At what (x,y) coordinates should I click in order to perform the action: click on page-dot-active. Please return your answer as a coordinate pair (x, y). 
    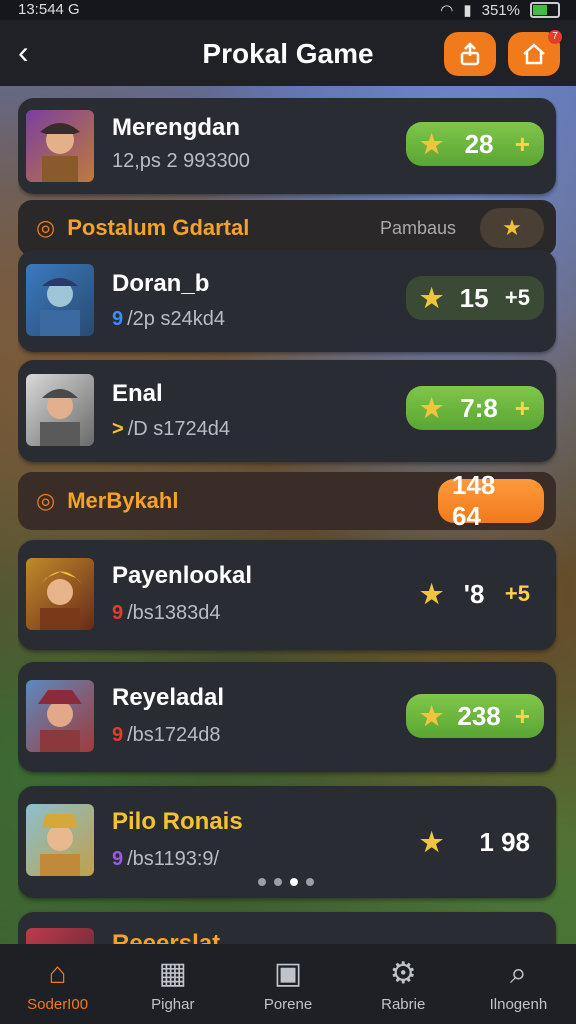
    Looking at the image, I should click on (294, 882).